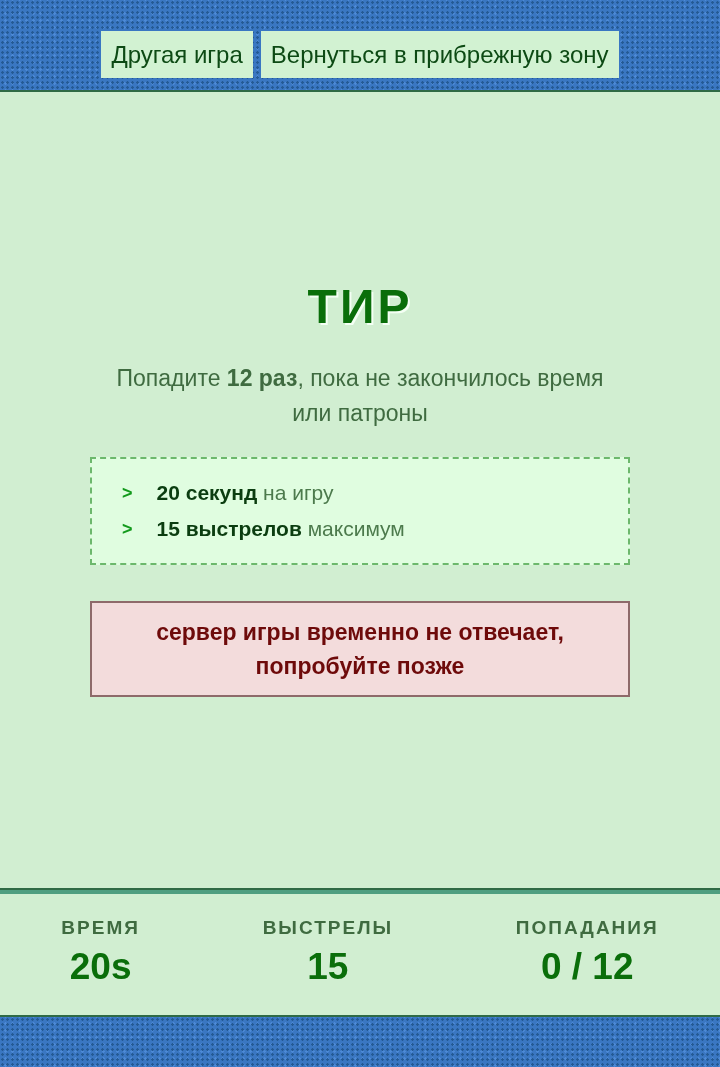 The image size is (720, 1067). What do you see at coordinates (280, 529) in the screenshot?
I see `rule-text: 15 выстрелов максимум` at bounding box center [280, 529].